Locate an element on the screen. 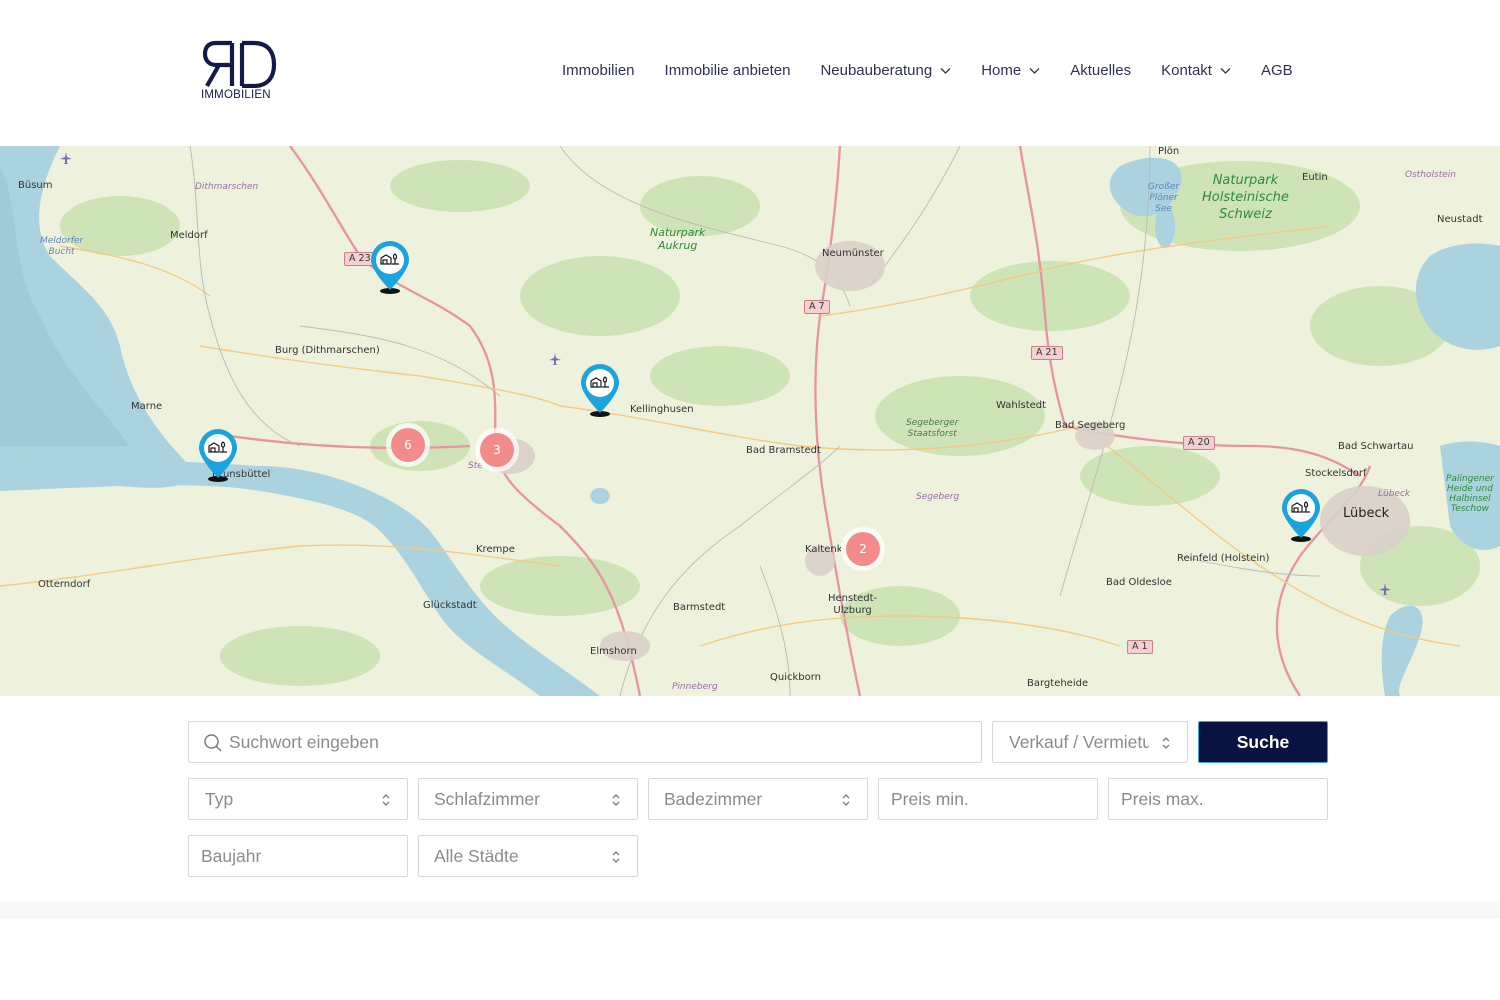 This screenshot has height=1000, width=1500. map-label-badsegeberg: Bad Segeberg is located at coordinates (1090, 425).